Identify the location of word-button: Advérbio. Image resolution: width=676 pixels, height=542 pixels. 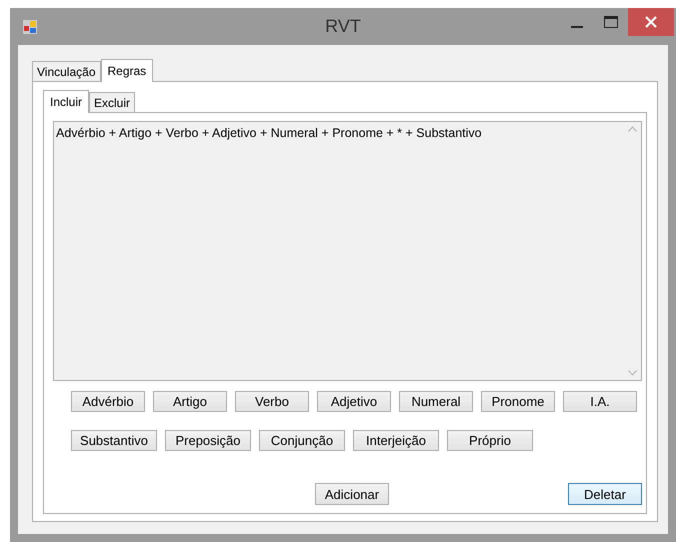
(108, 401).